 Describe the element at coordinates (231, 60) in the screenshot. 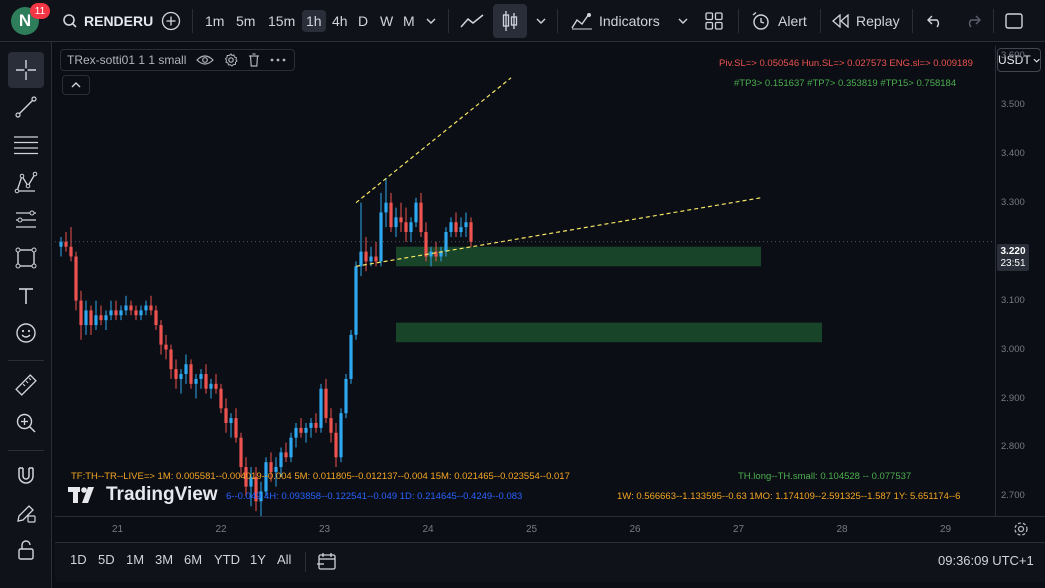

I see `settings-gear-icon` at that location.